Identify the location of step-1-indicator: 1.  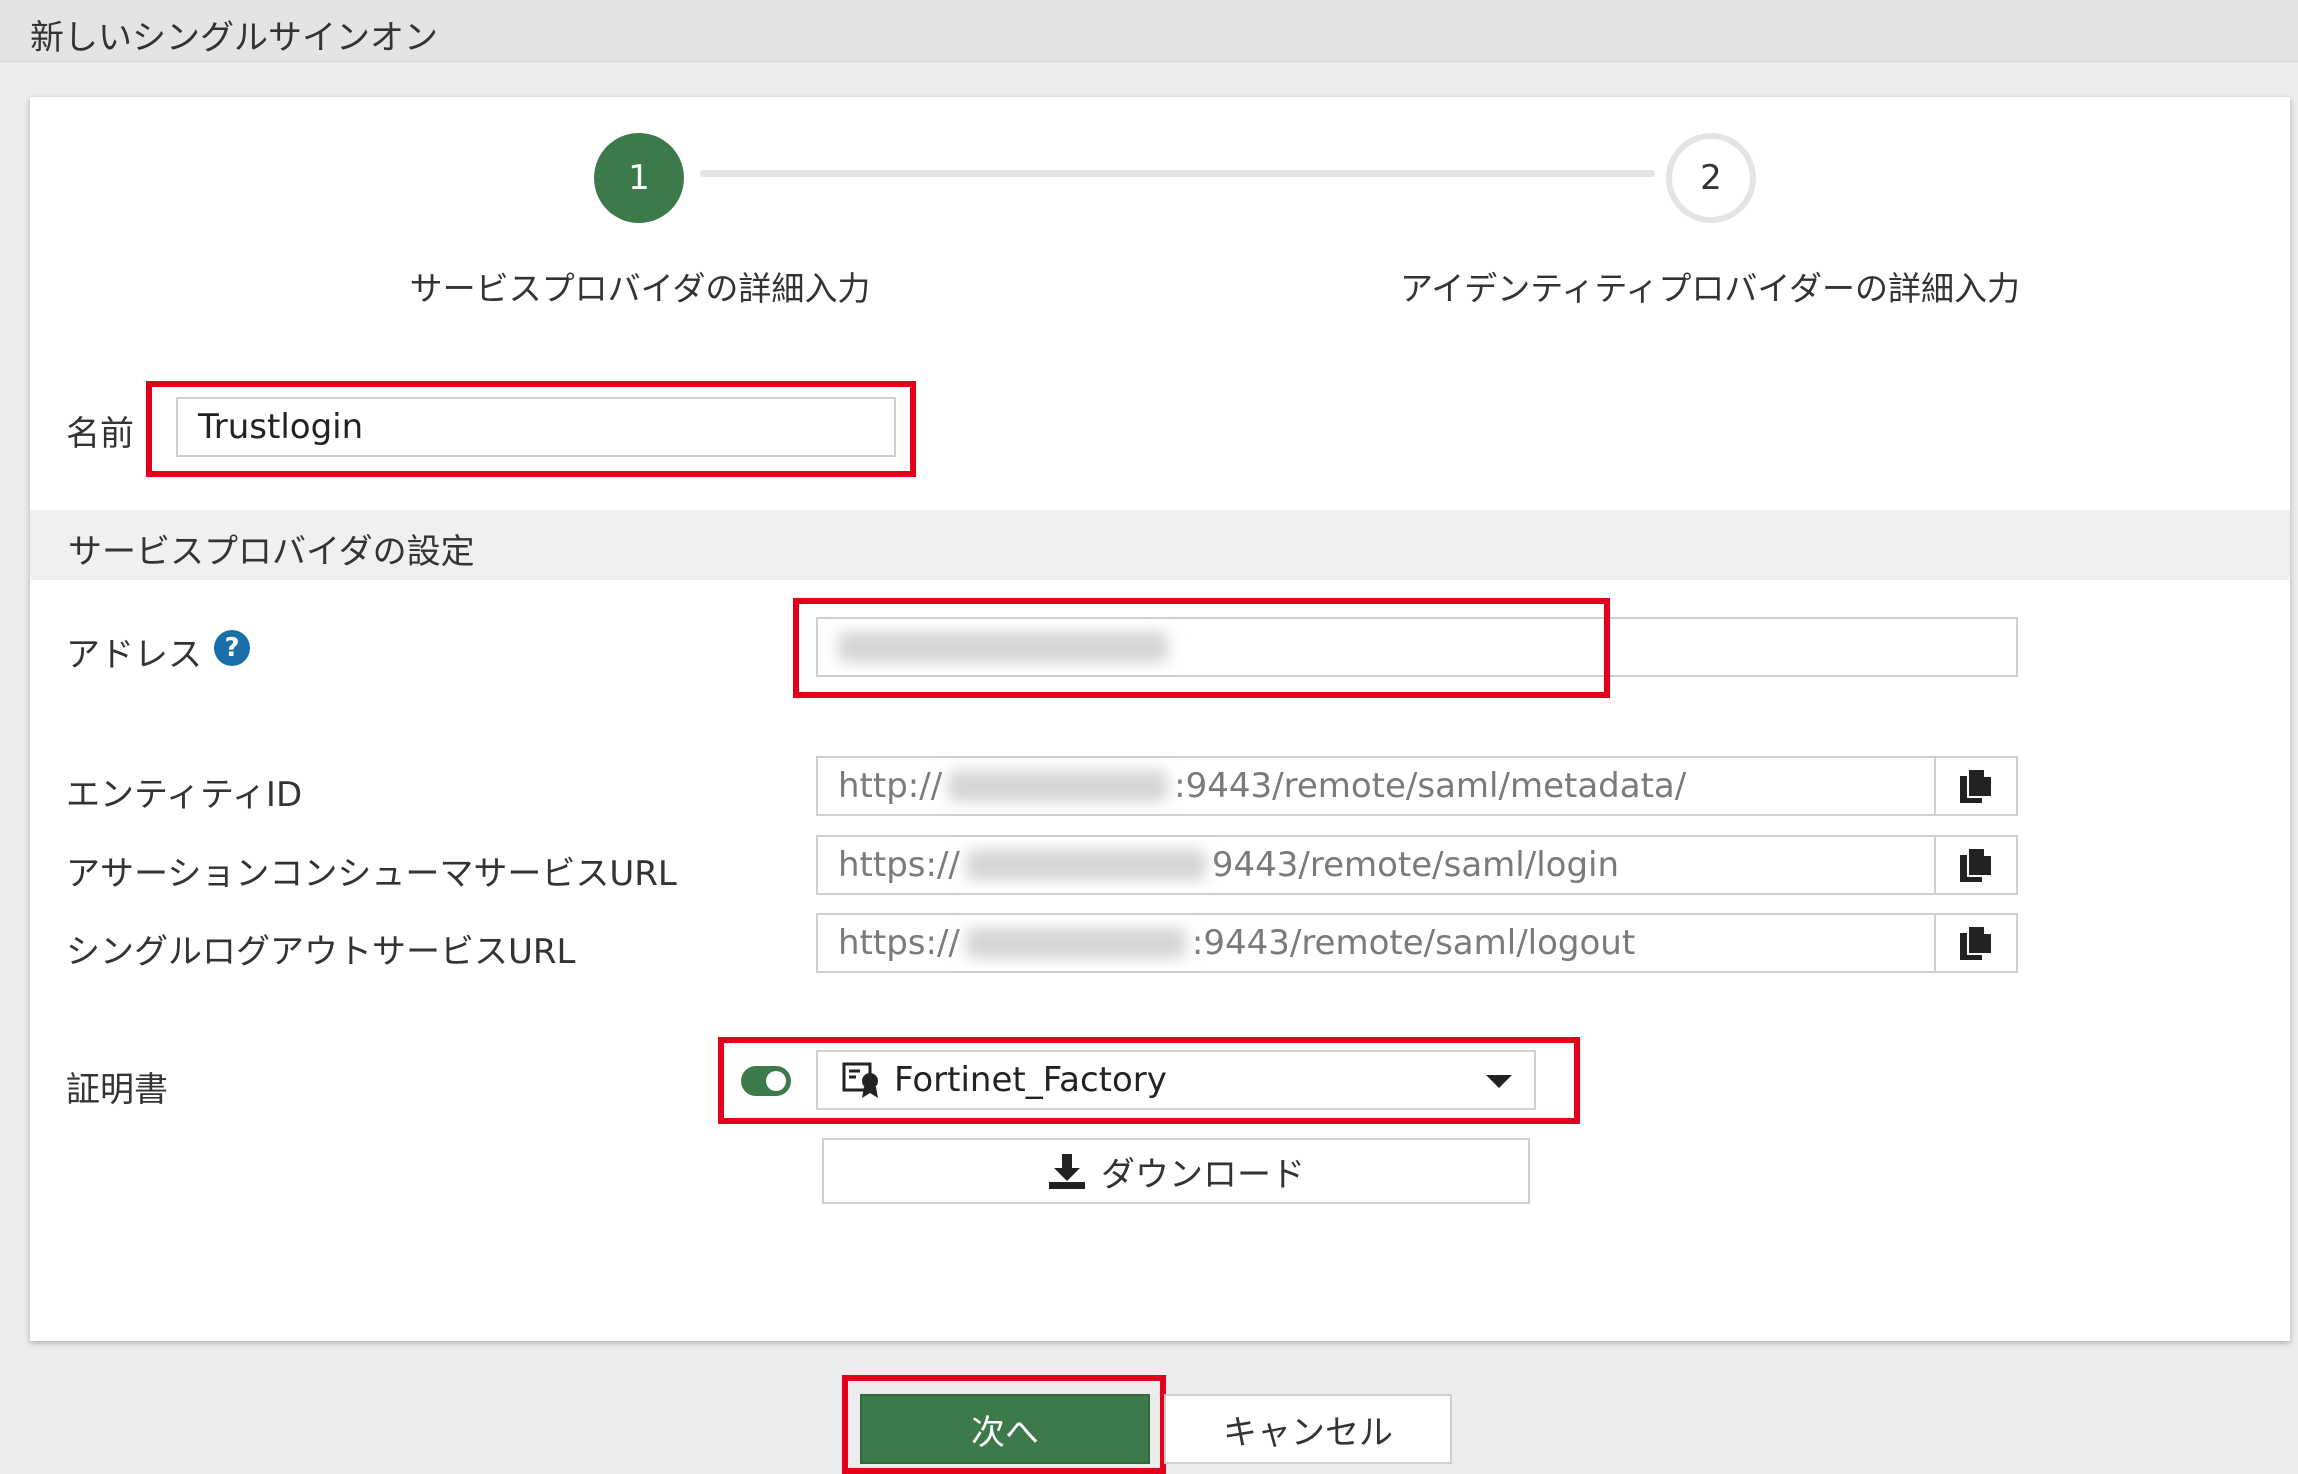
(639, 178).